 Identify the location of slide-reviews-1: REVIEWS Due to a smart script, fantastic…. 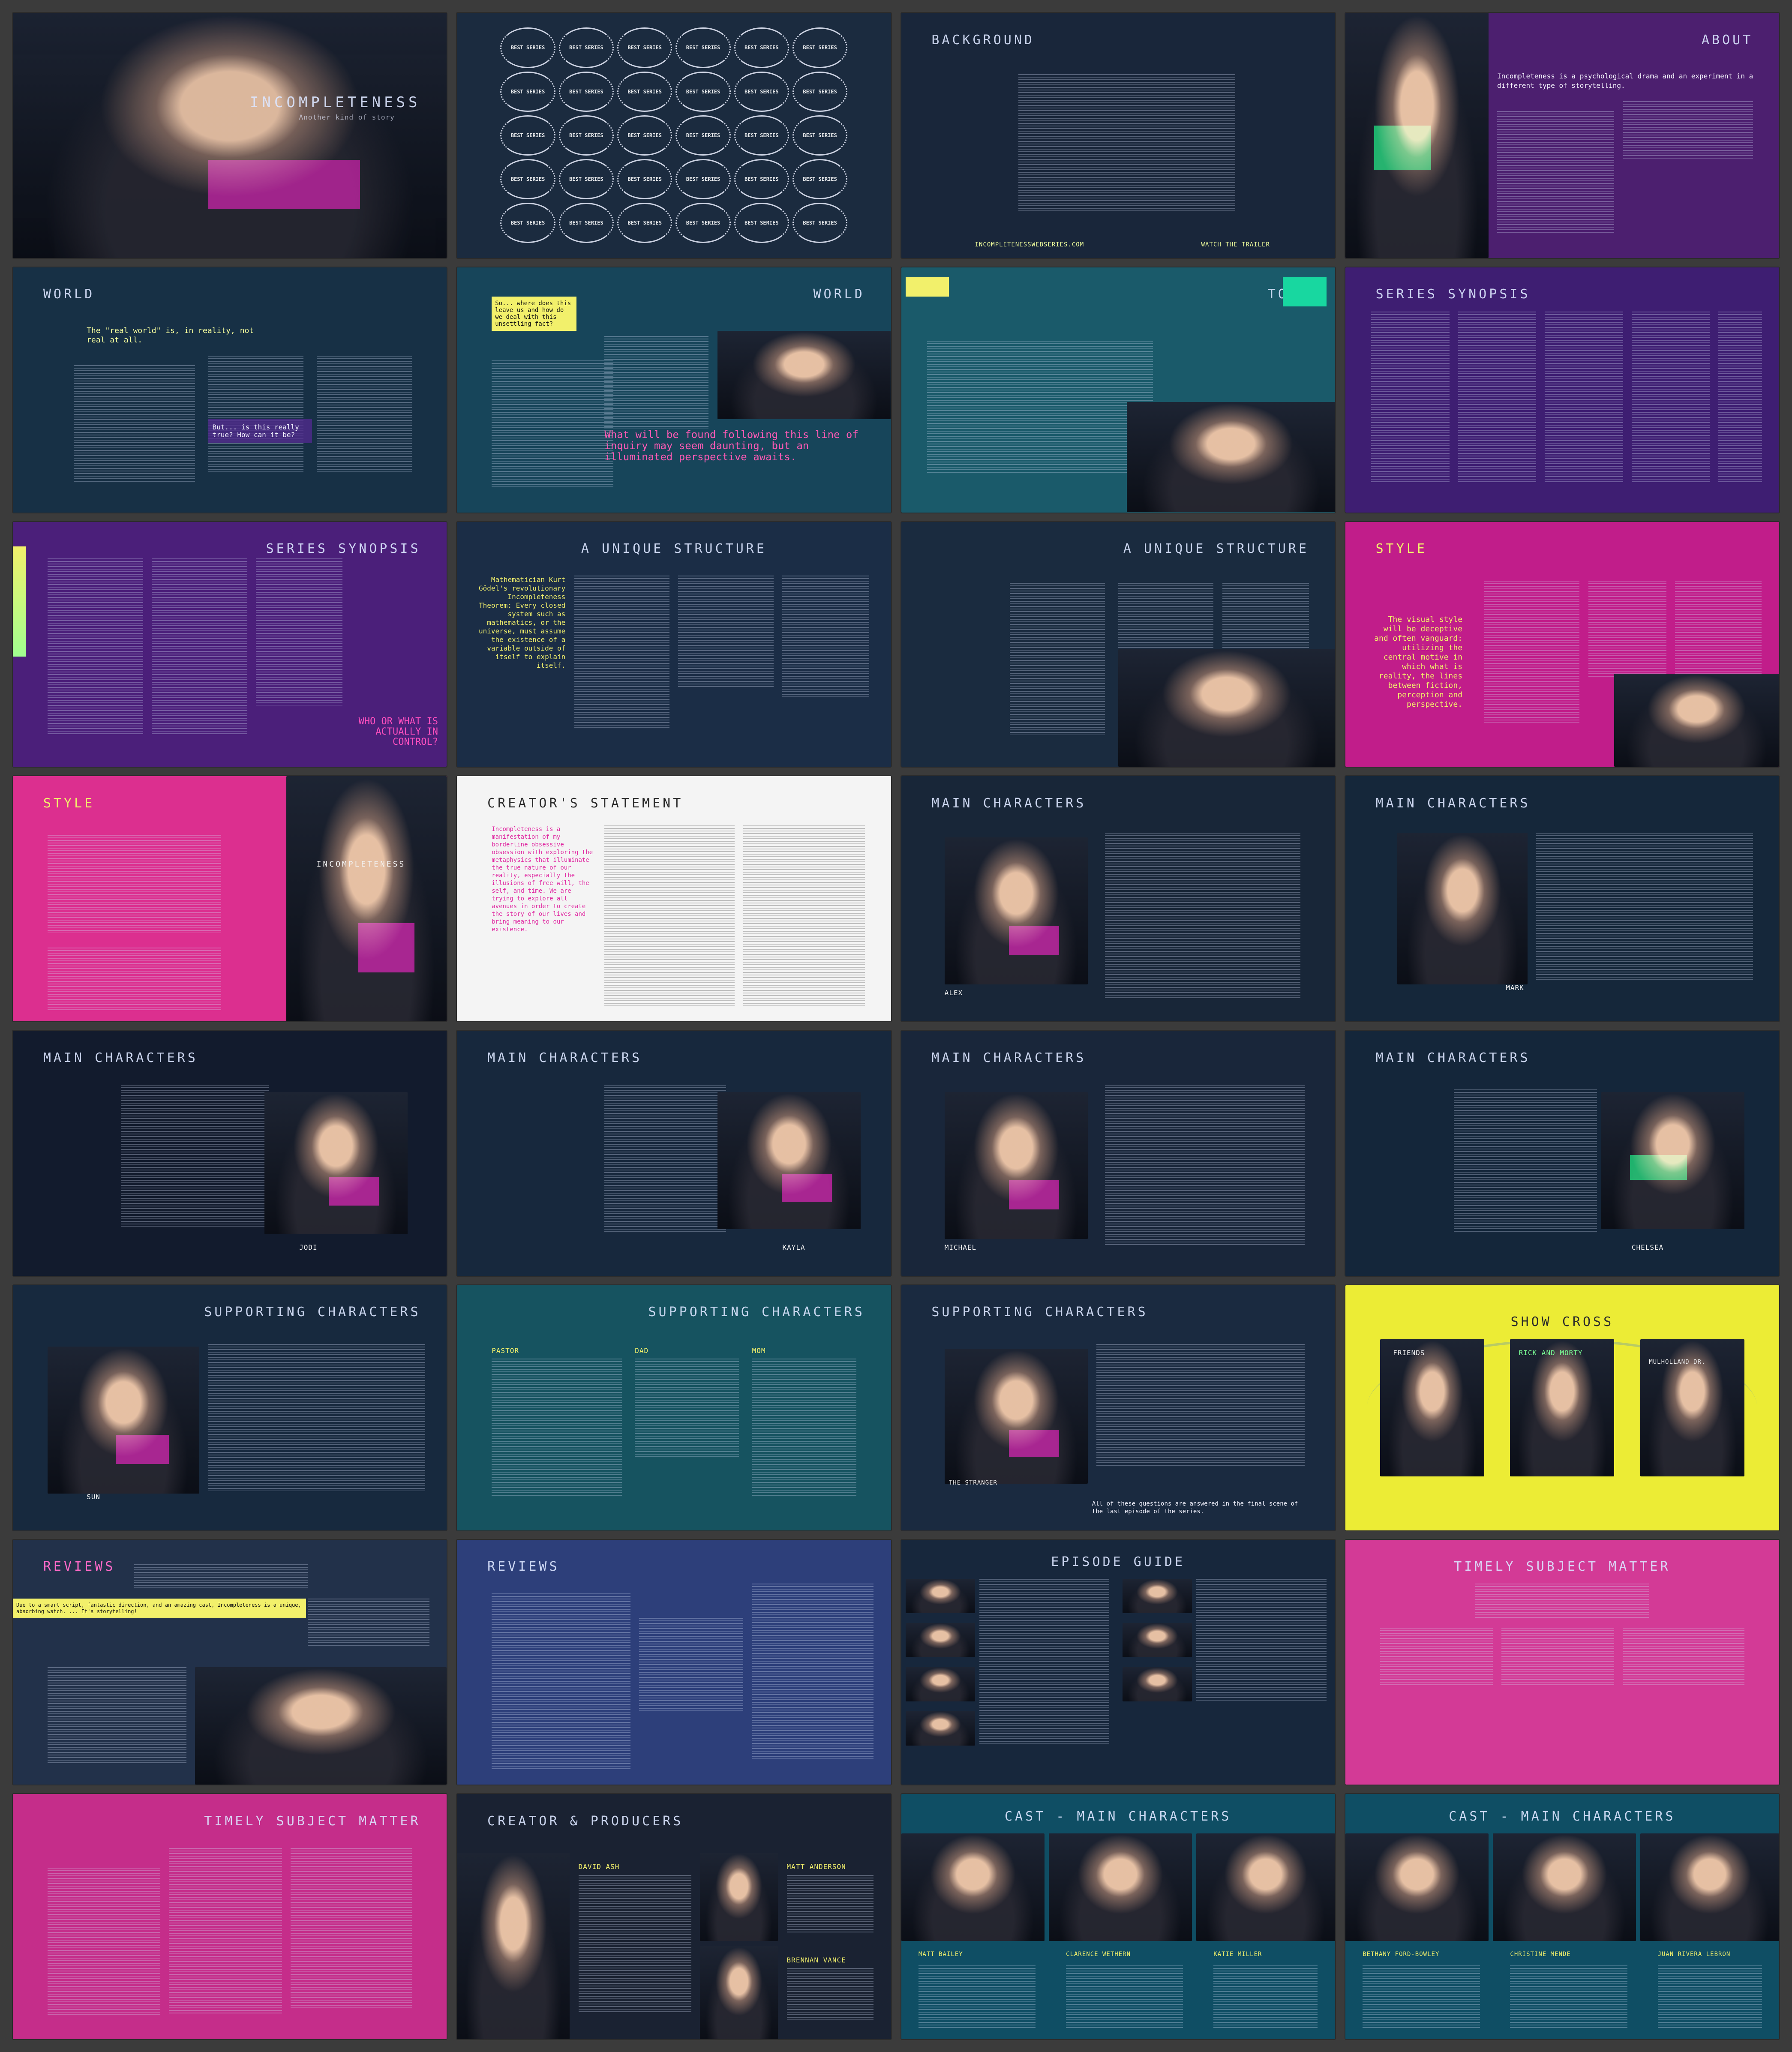
(230, 1662).